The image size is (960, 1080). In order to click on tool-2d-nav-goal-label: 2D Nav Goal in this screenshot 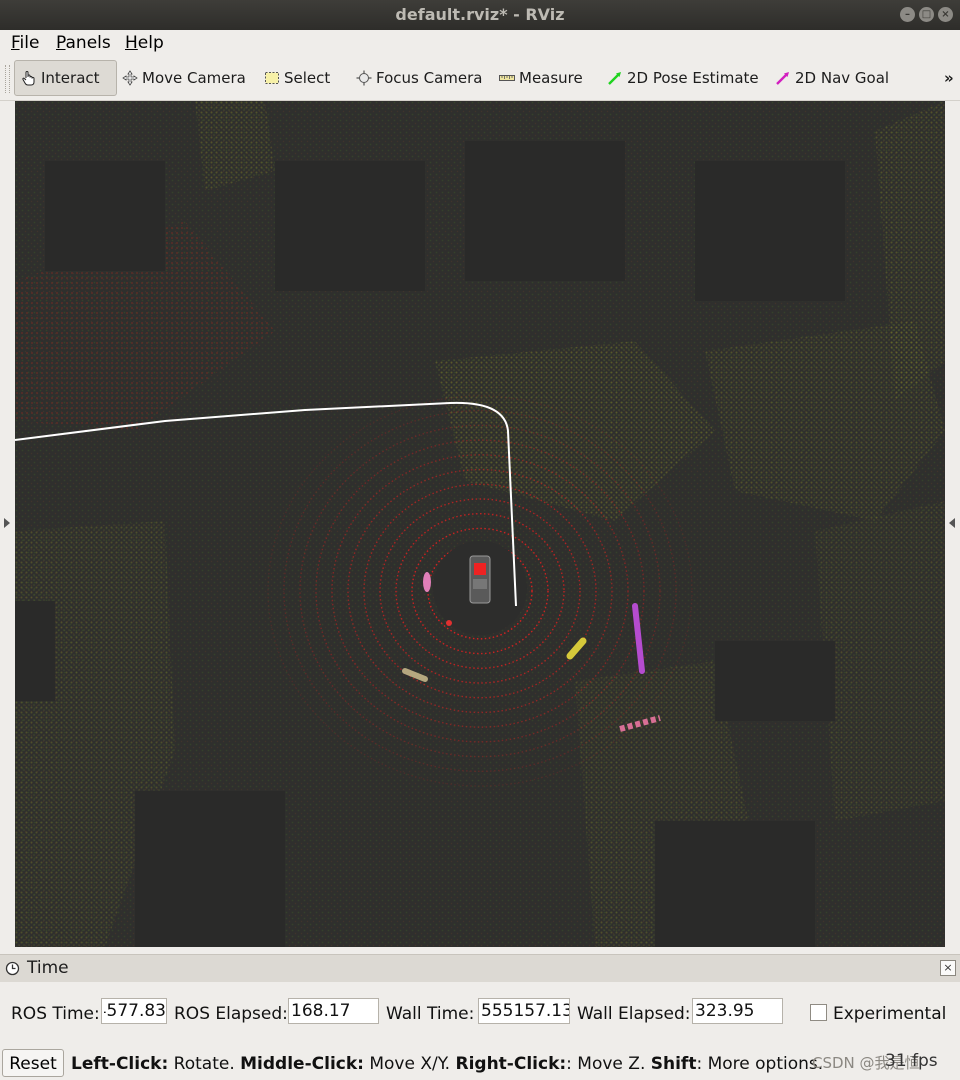, I will do `click(842, 78)`.